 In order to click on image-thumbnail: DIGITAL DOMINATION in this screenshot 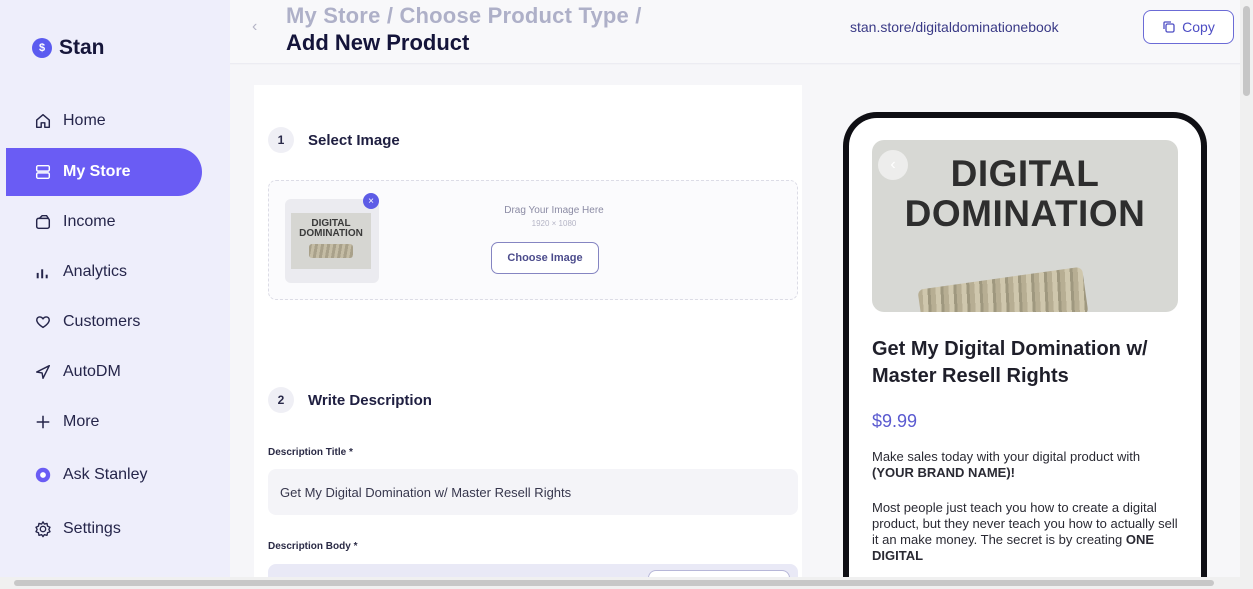, I will do `click(332, 241)`.